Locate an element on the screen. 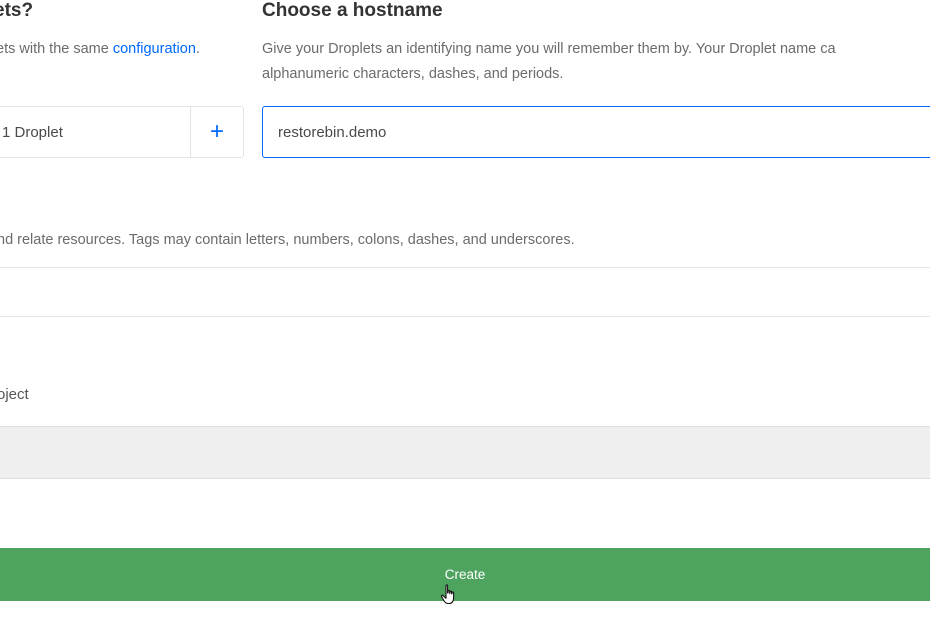 This screenshot has width=930, height=620. hand-pointer-cursor-icon is located at coordinates (447, 594).